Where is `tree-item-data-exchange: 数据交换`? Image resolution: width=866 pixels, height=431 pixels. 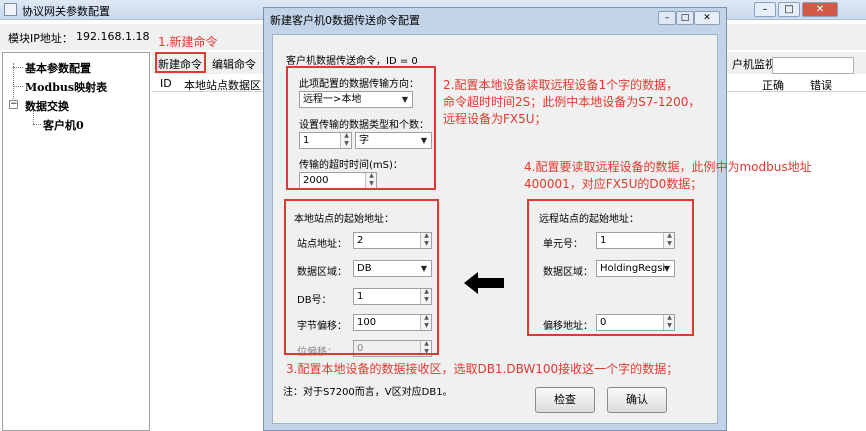 tree-item-data-exchange: 数据交换 is located at coordinates (47, 106).